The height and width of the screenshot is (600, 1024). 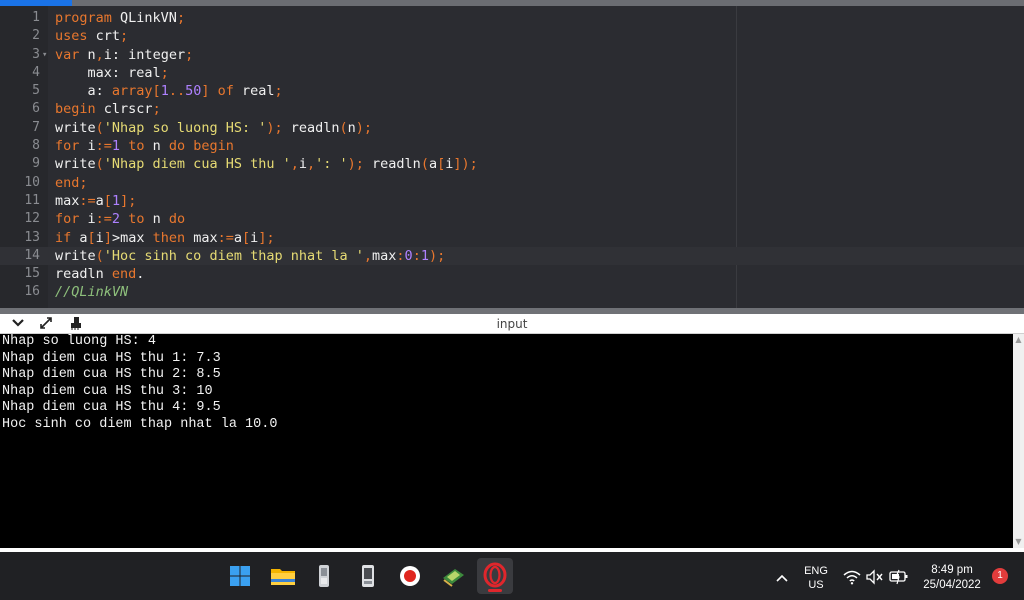 What do you see at coordinates (512, 324) in the screenshot?
I see `panel-title: input` at bounding box center [512, 324].